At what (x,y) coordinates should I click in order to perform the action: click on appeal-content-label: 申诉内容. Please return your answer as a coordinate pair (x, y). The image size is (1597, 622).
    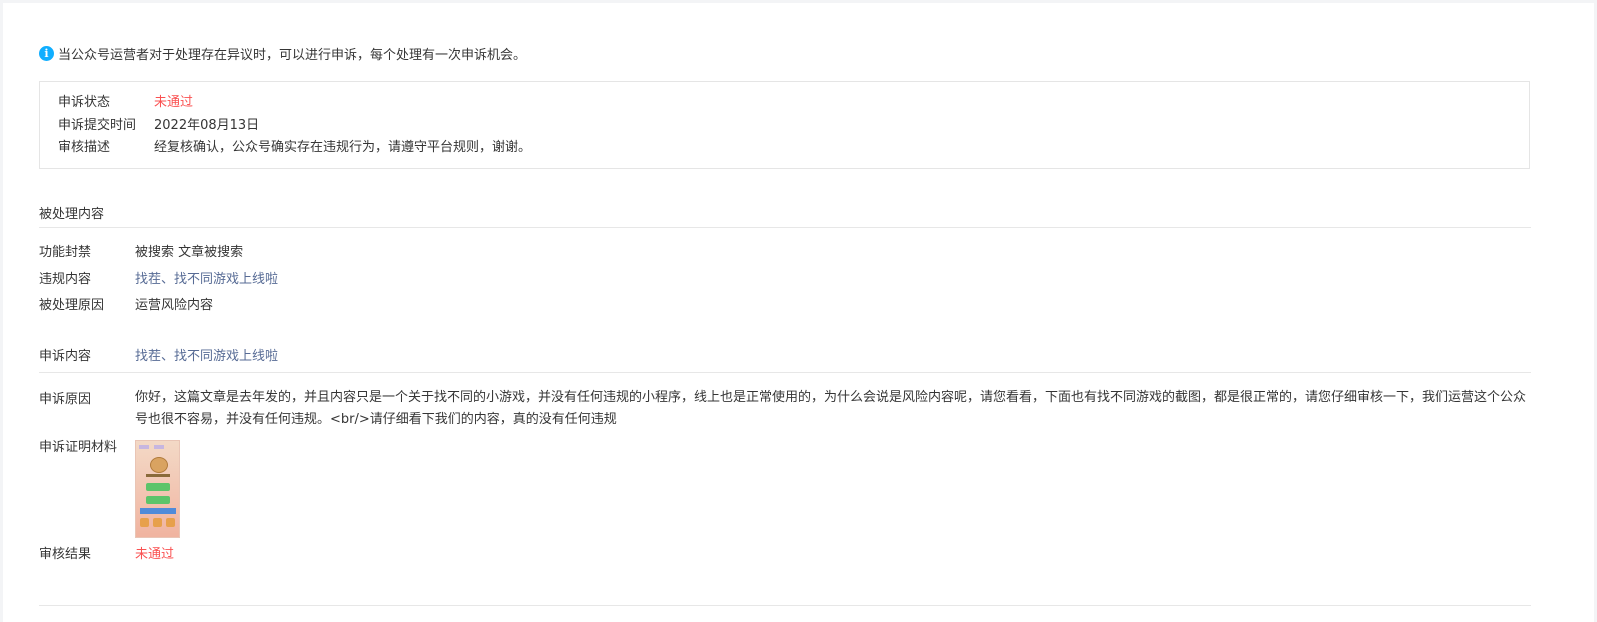
    Looking at the image, I should click on (65, 356).